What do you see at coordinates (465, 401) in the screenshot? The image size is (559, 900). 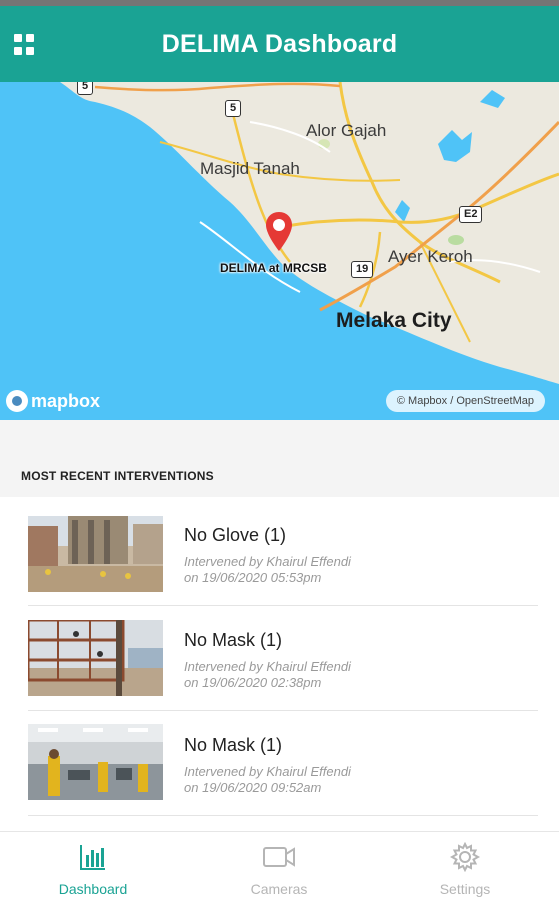 I see `map-attribution: © Mapbox / OpenStreetMap` at bounding box center [465, 401].